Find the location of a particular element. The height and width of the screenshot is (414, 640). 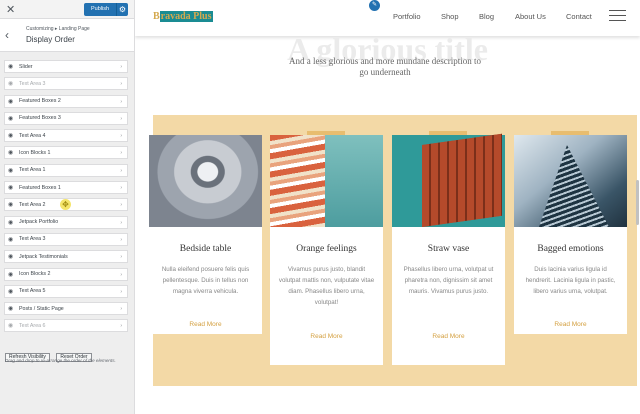

display-order-item: ◉ Text Area 5 › is located at coordinates (66, 291).